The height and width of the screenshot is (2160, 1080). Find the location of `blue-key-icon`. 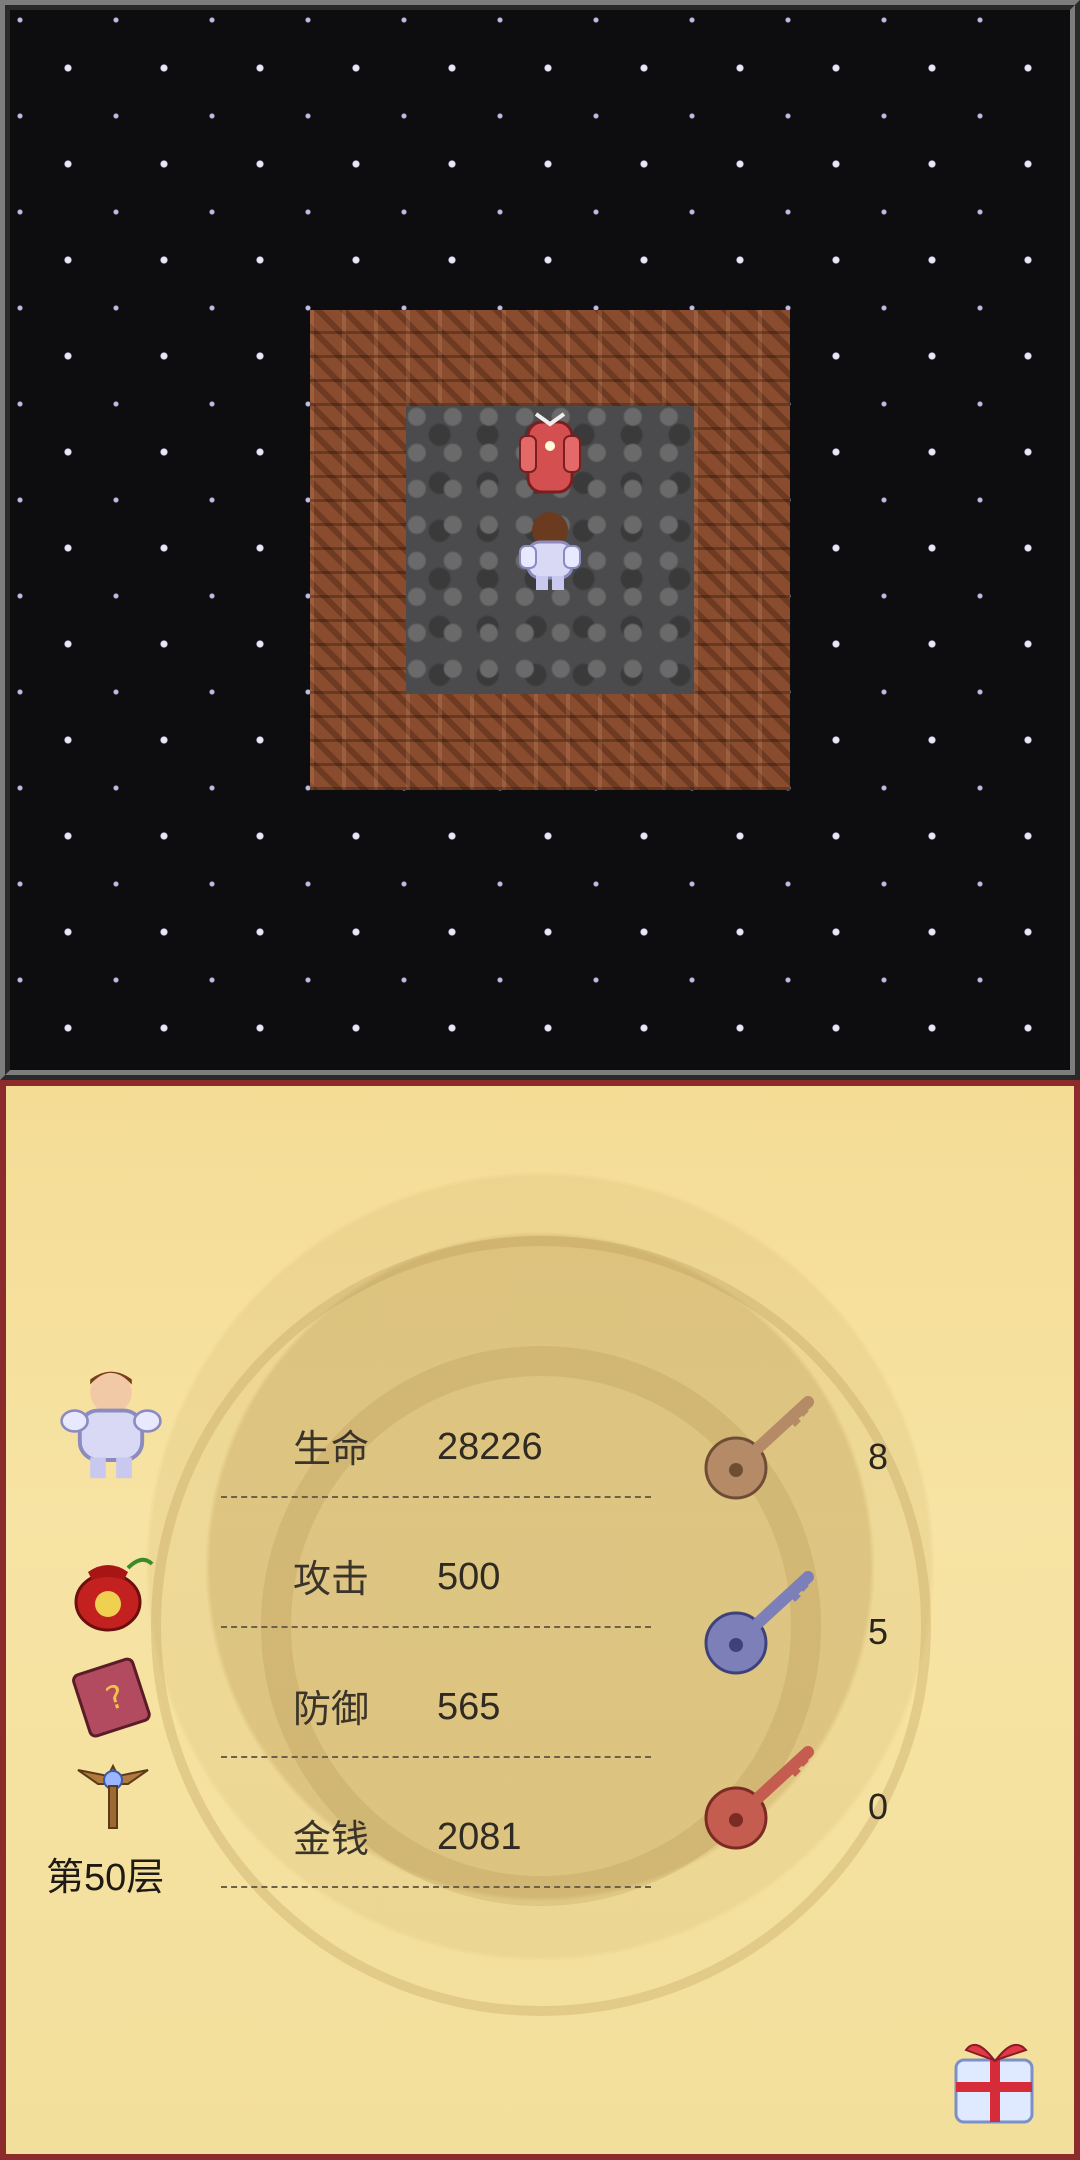

blue-key-icon is located at coordinates (759, 1623).